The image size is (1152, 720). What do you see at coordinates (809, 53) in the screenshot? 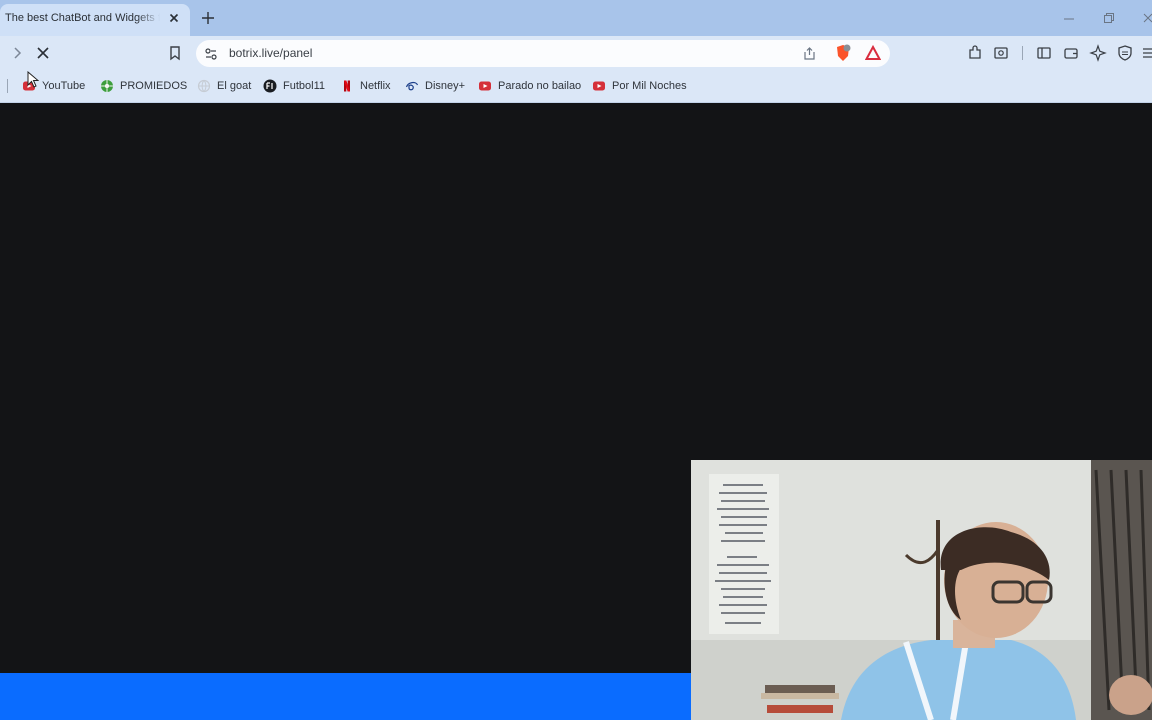
I see `share-icon` at bounding box center [809, 53].